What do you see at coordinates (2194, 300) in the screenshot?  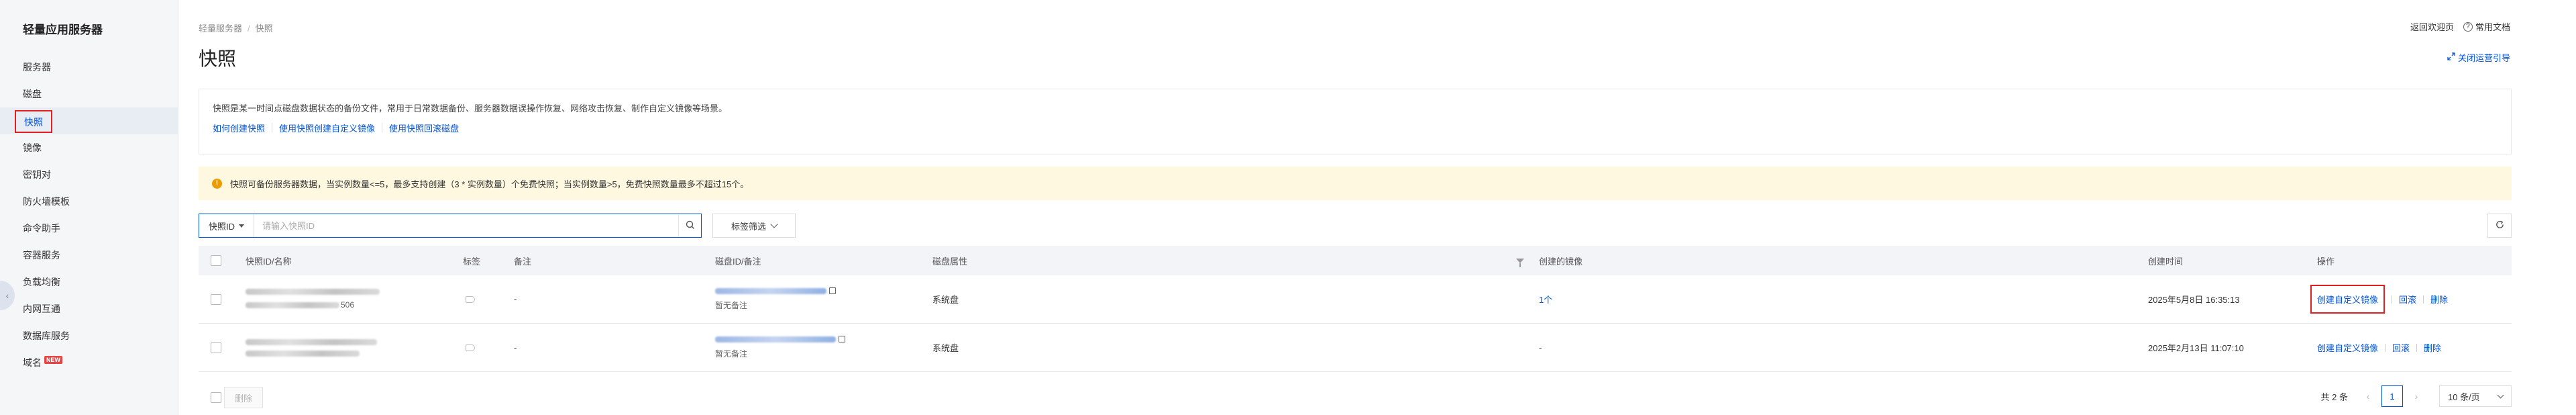 I see `created-time: 2025年5月8日 16:35:13` at bounding box center [2194, 300].